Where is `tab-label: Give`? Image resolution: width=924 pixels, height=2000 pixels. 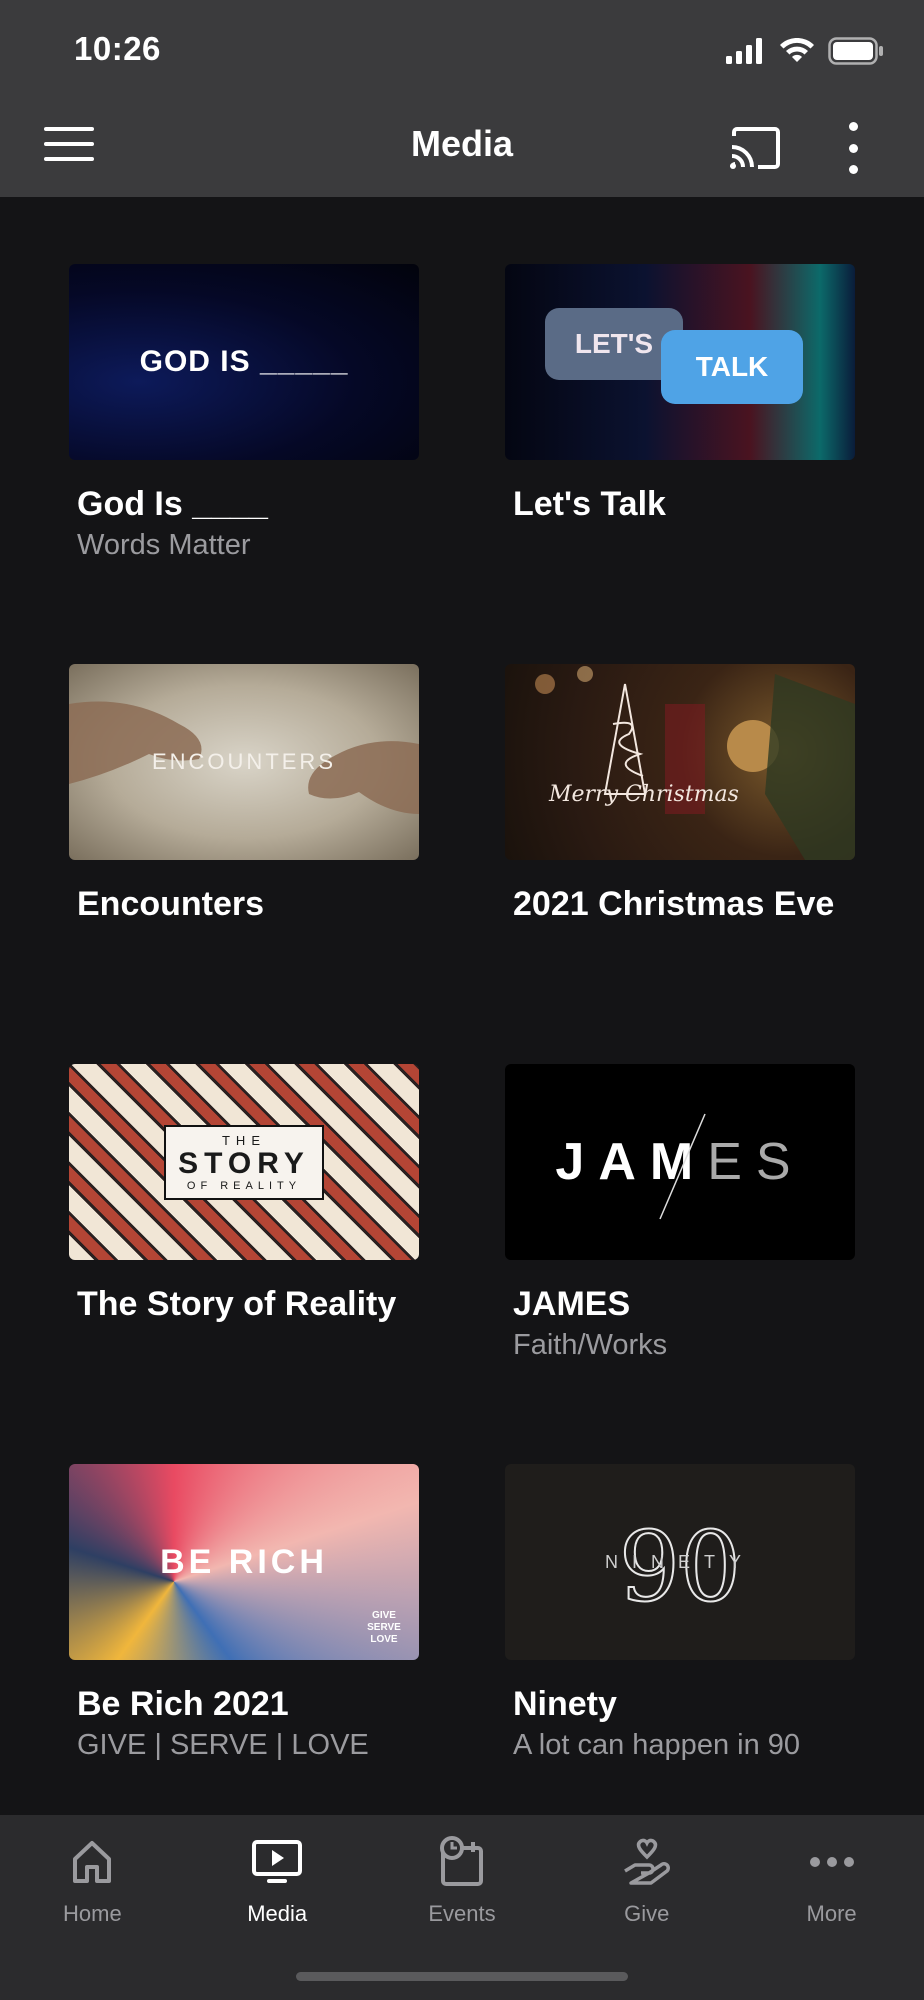 tab-label: Give is located at coordinates (647, 1913).